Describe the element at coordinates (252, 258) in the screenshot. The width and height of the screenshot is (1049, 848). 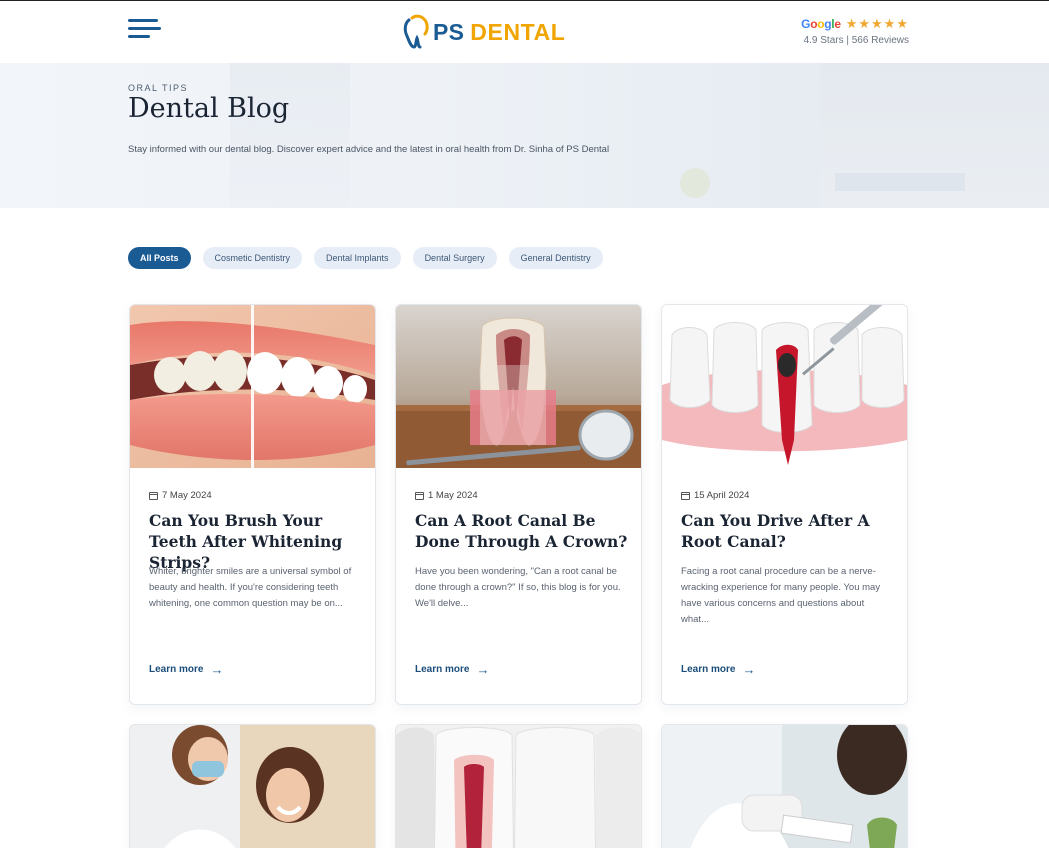
I see `filter-cosmetic-dentistry: Cosmetic Dentistry` at that location.